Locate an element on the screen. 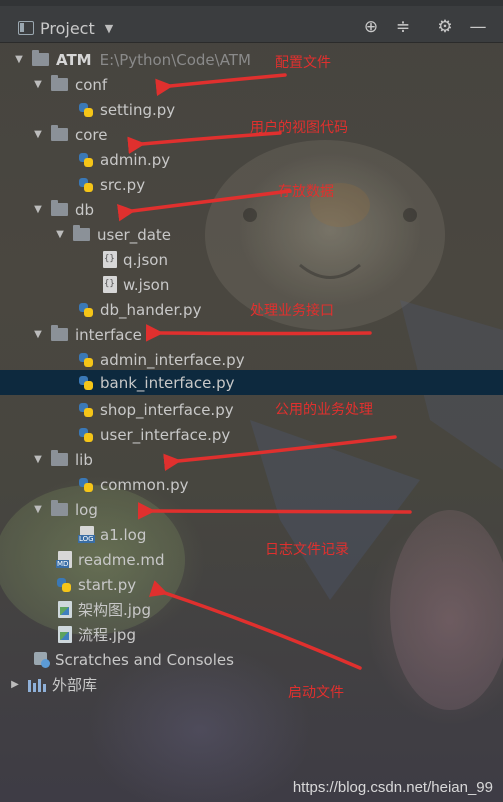 The width and height of the screenshot is (503, 802). gear-icon: ⚙ is located at coordinates (445, 27).